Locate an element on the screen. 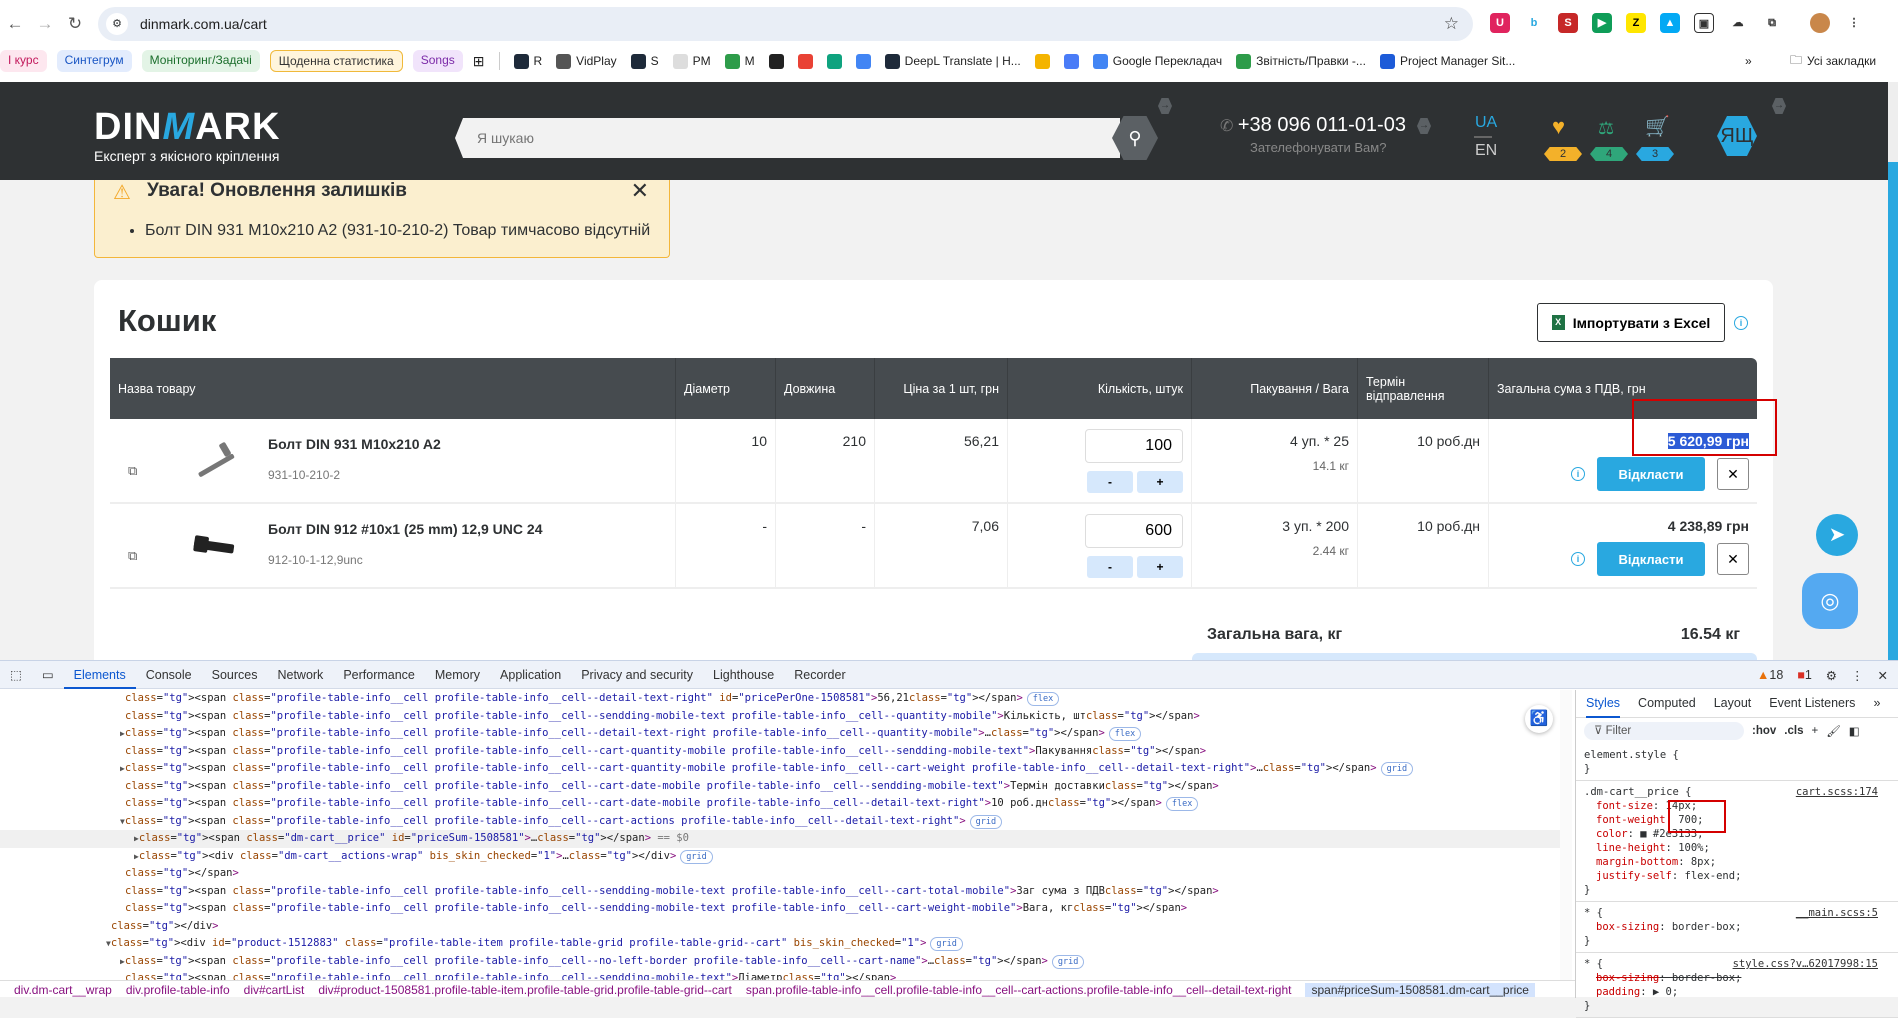 This screenshot has height=1018, width=1898. css-selector: element.style { is located at coordinates (1737, 755).